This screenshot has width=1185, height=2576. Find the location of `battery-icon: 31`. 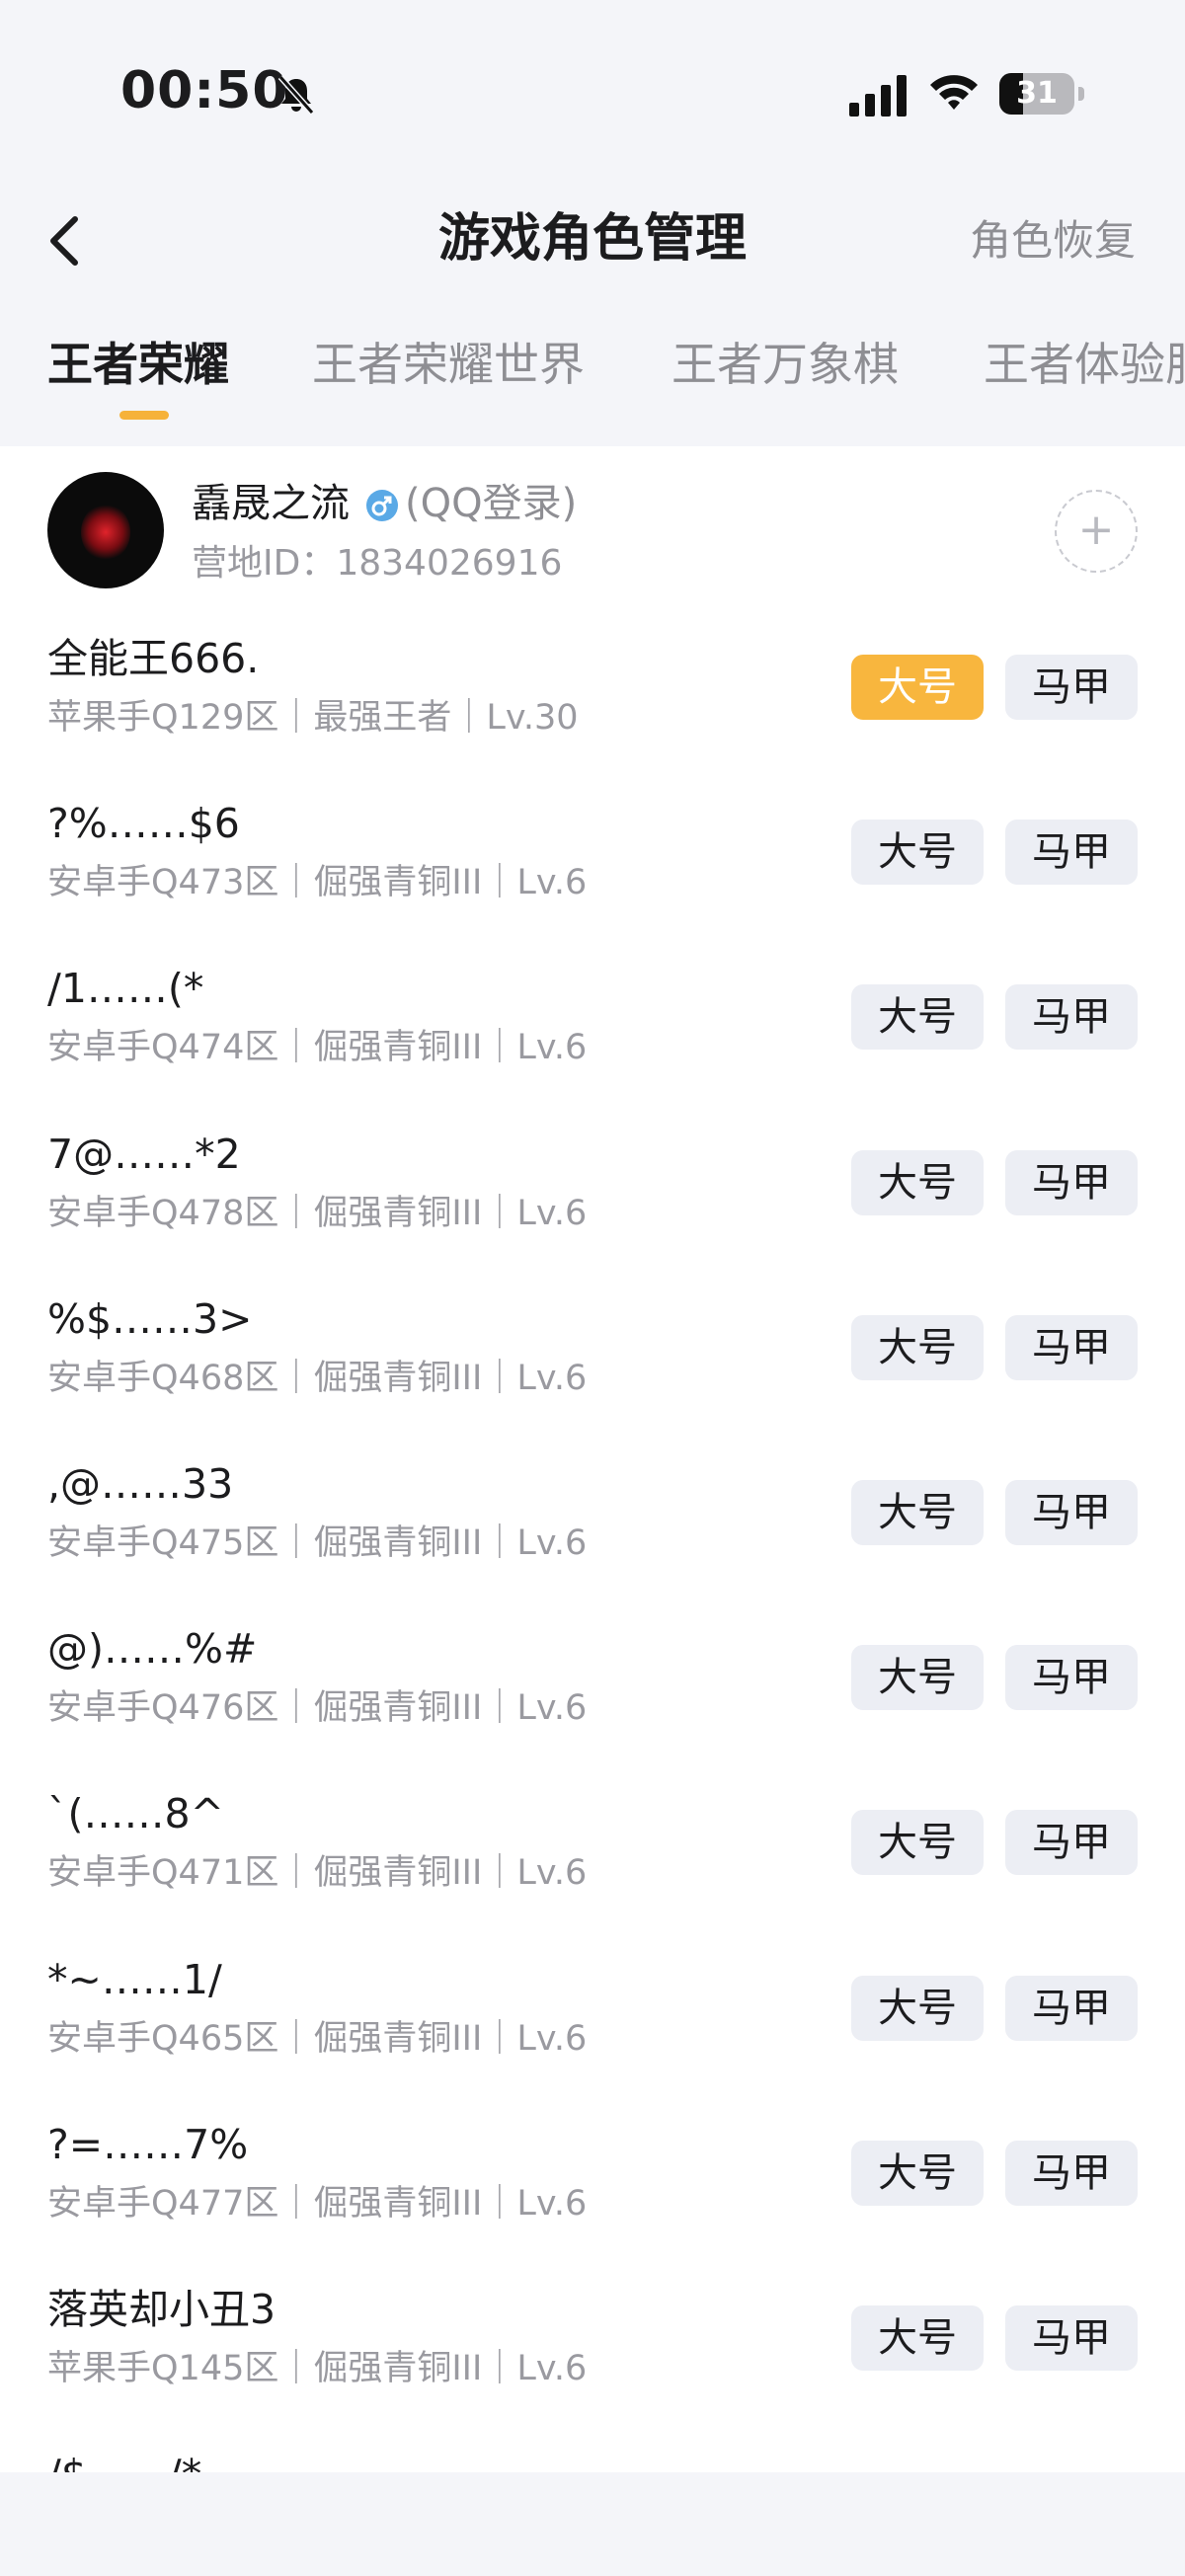

battery-icon: 31 is located at coordinates (1042, 95).